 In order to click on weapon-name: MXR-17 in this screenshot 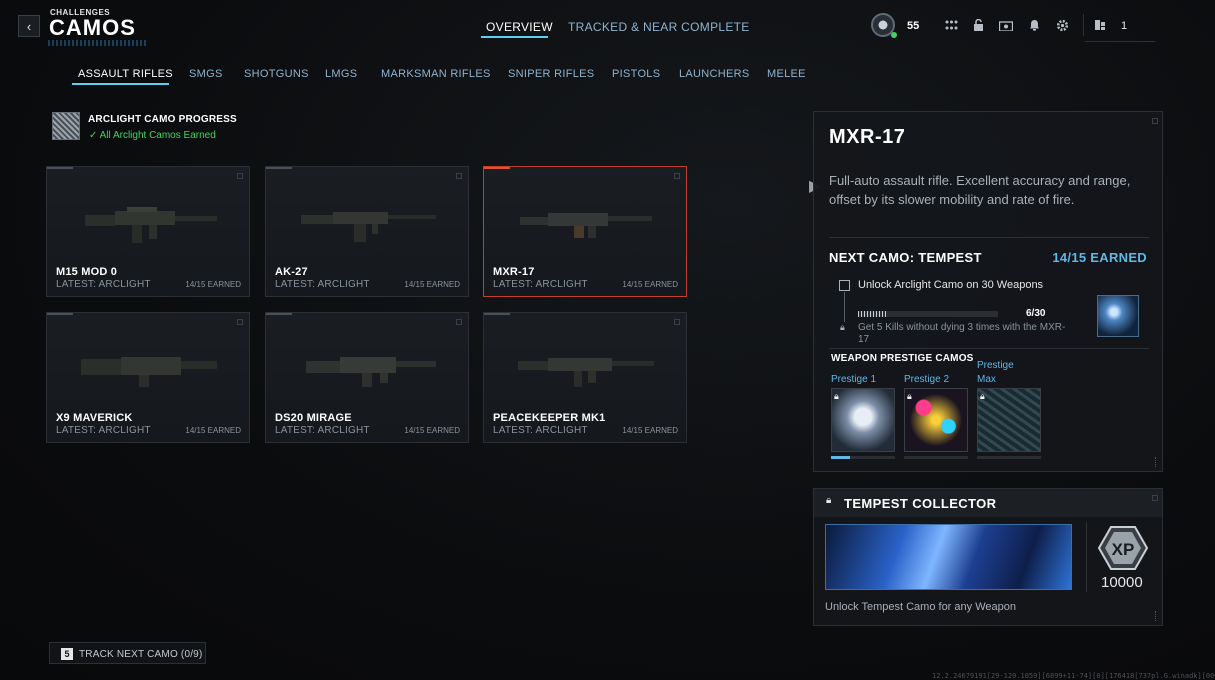, I will do `click(514, 272)`.